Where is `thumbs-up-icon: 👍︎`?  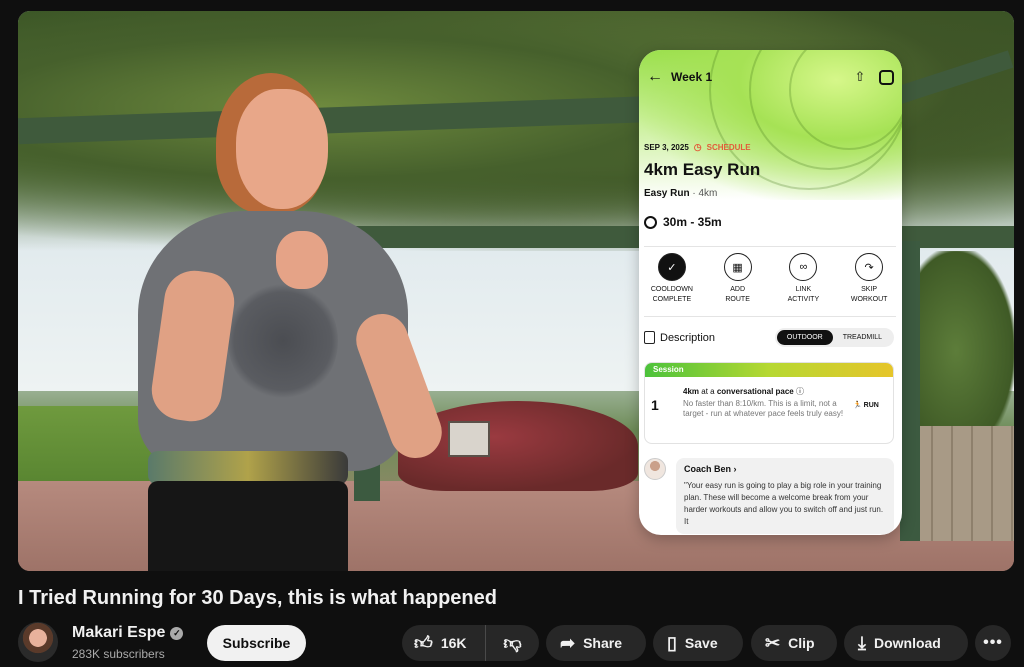
thumbs-up-icon: 👍︎ is located at coordinates (423, 643).